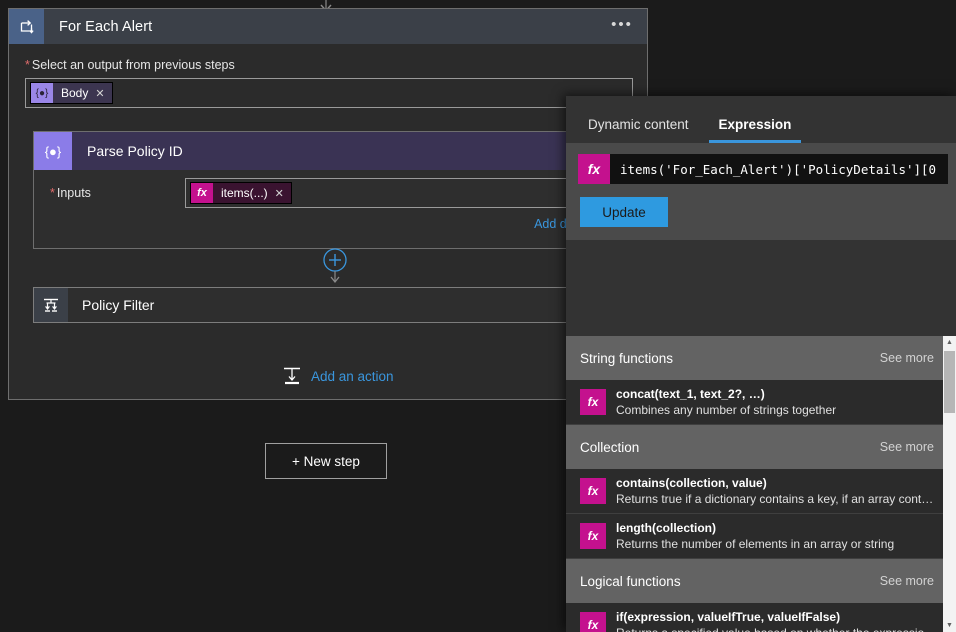 The image size is (956, 632). Describe the element at coordinates (133, 65) in the screenshot. I see `output-field-label-text: Select an output from previous steps` at that location.